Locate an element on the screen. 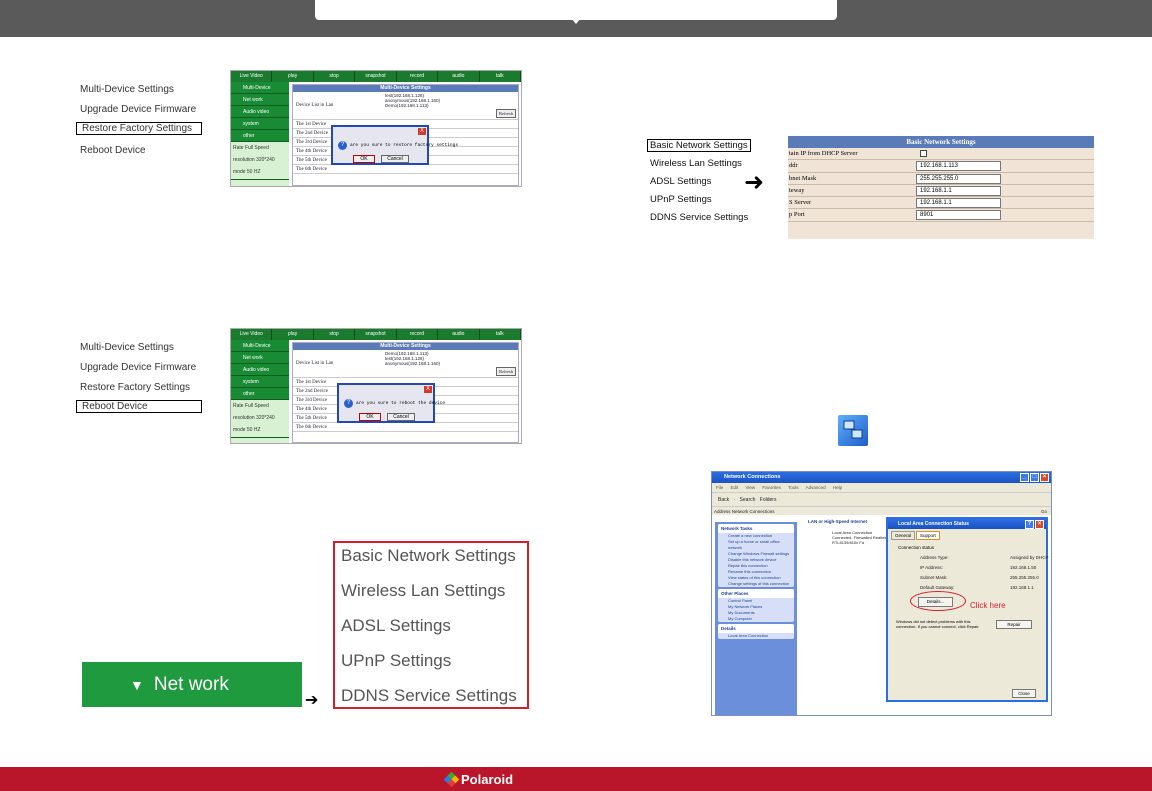  repair-button: Repair is located at coordinates (1014, 624).